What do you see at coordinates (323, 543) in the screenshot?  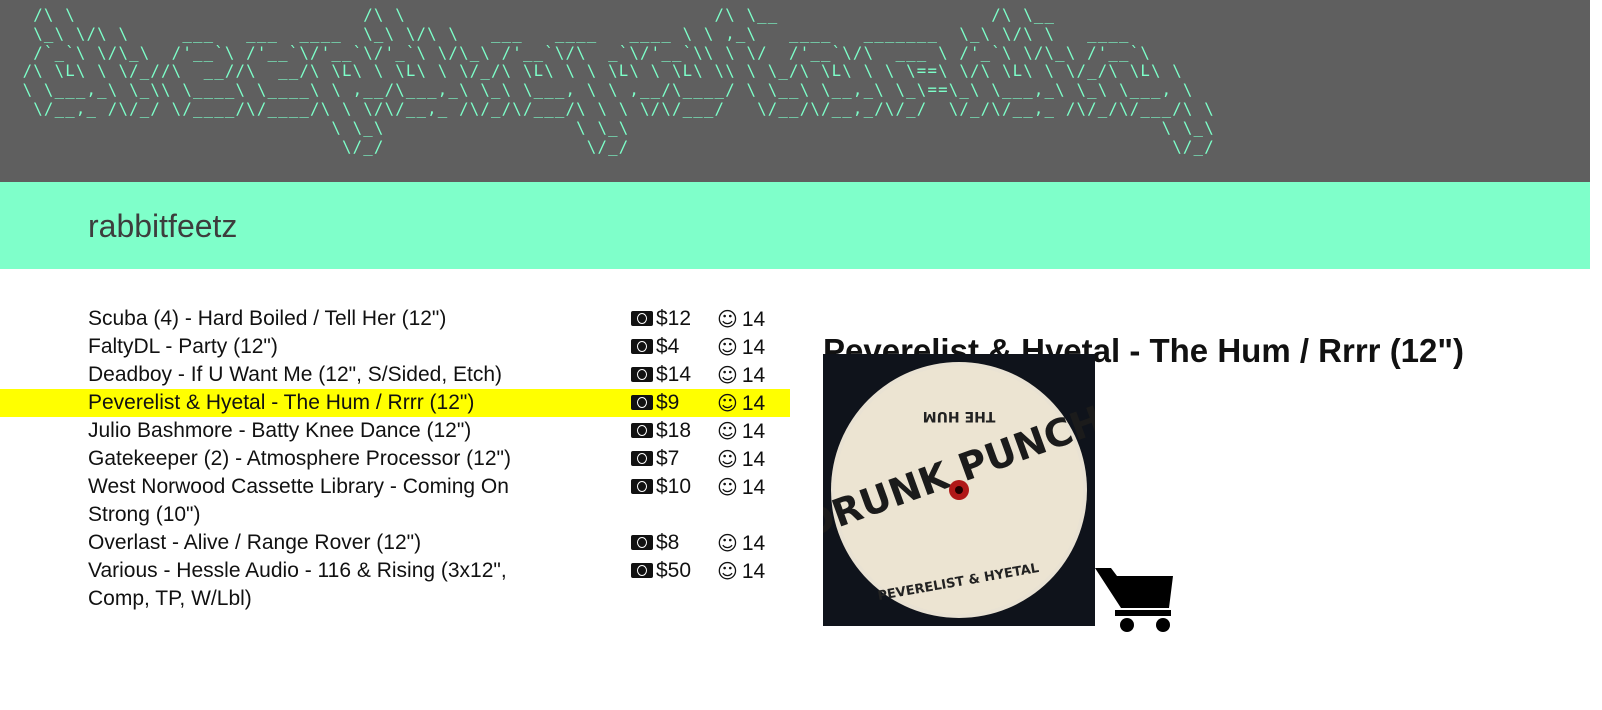 I see `record-title: Overlast - Alive / Range Rover (12")` at bounding box center [323, 543].